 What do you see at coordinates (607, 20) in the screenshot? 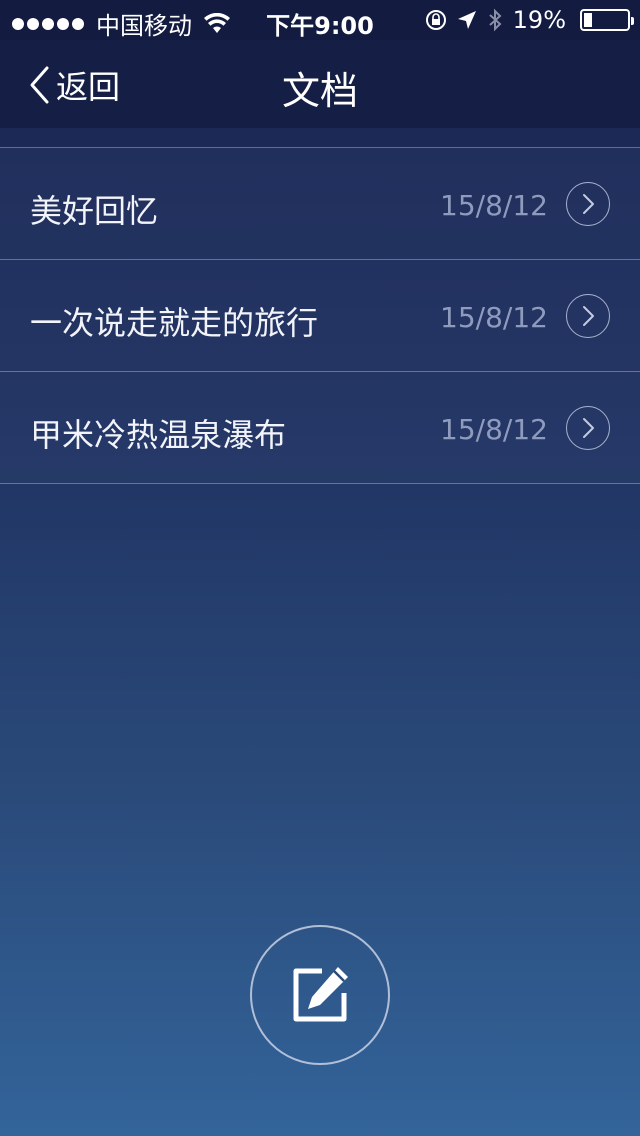
I see `battery-icon` at bounding box center [607, 20].